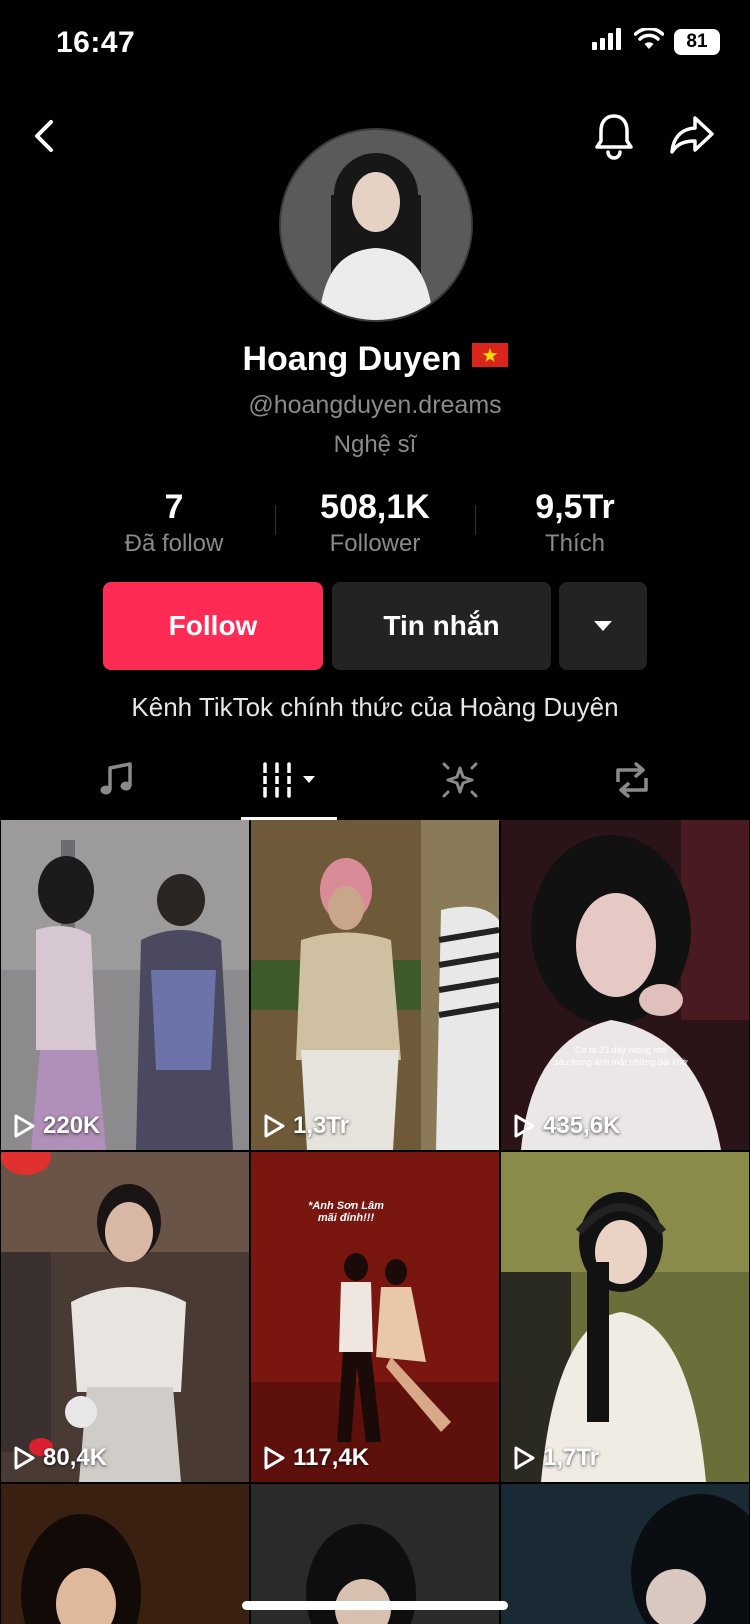 This screenshot has width=750, height=1624. Describe the element at coordinates (213, 626) in the screenshot. I see `follow-button: Follow` at that location.